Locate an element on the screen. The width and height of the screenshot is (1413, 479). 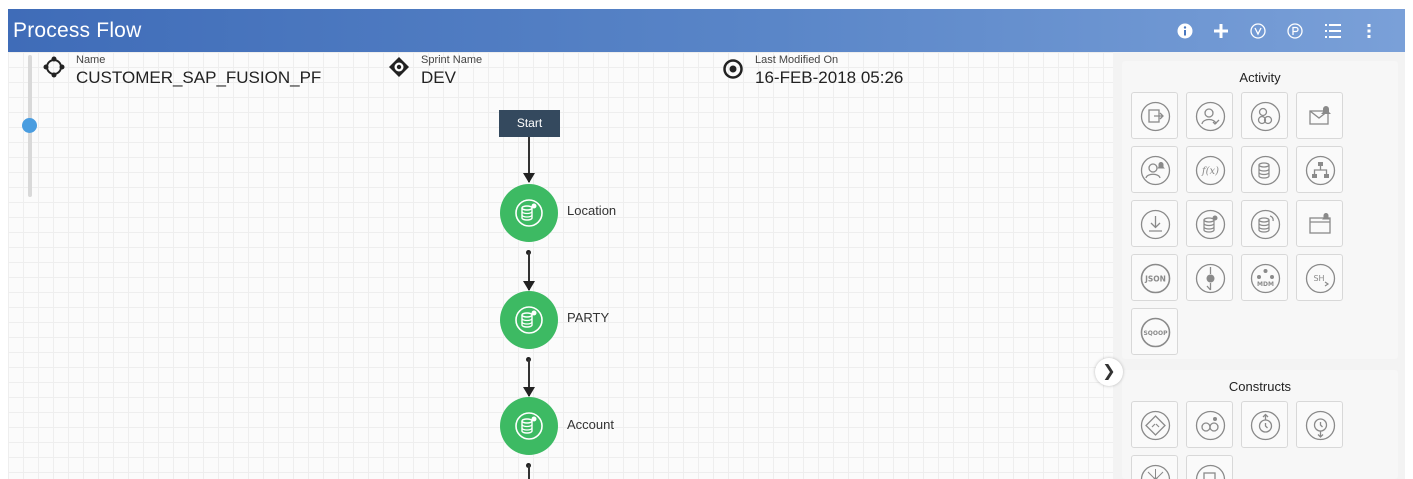
end-icon is located at coordinates (1209, 467).